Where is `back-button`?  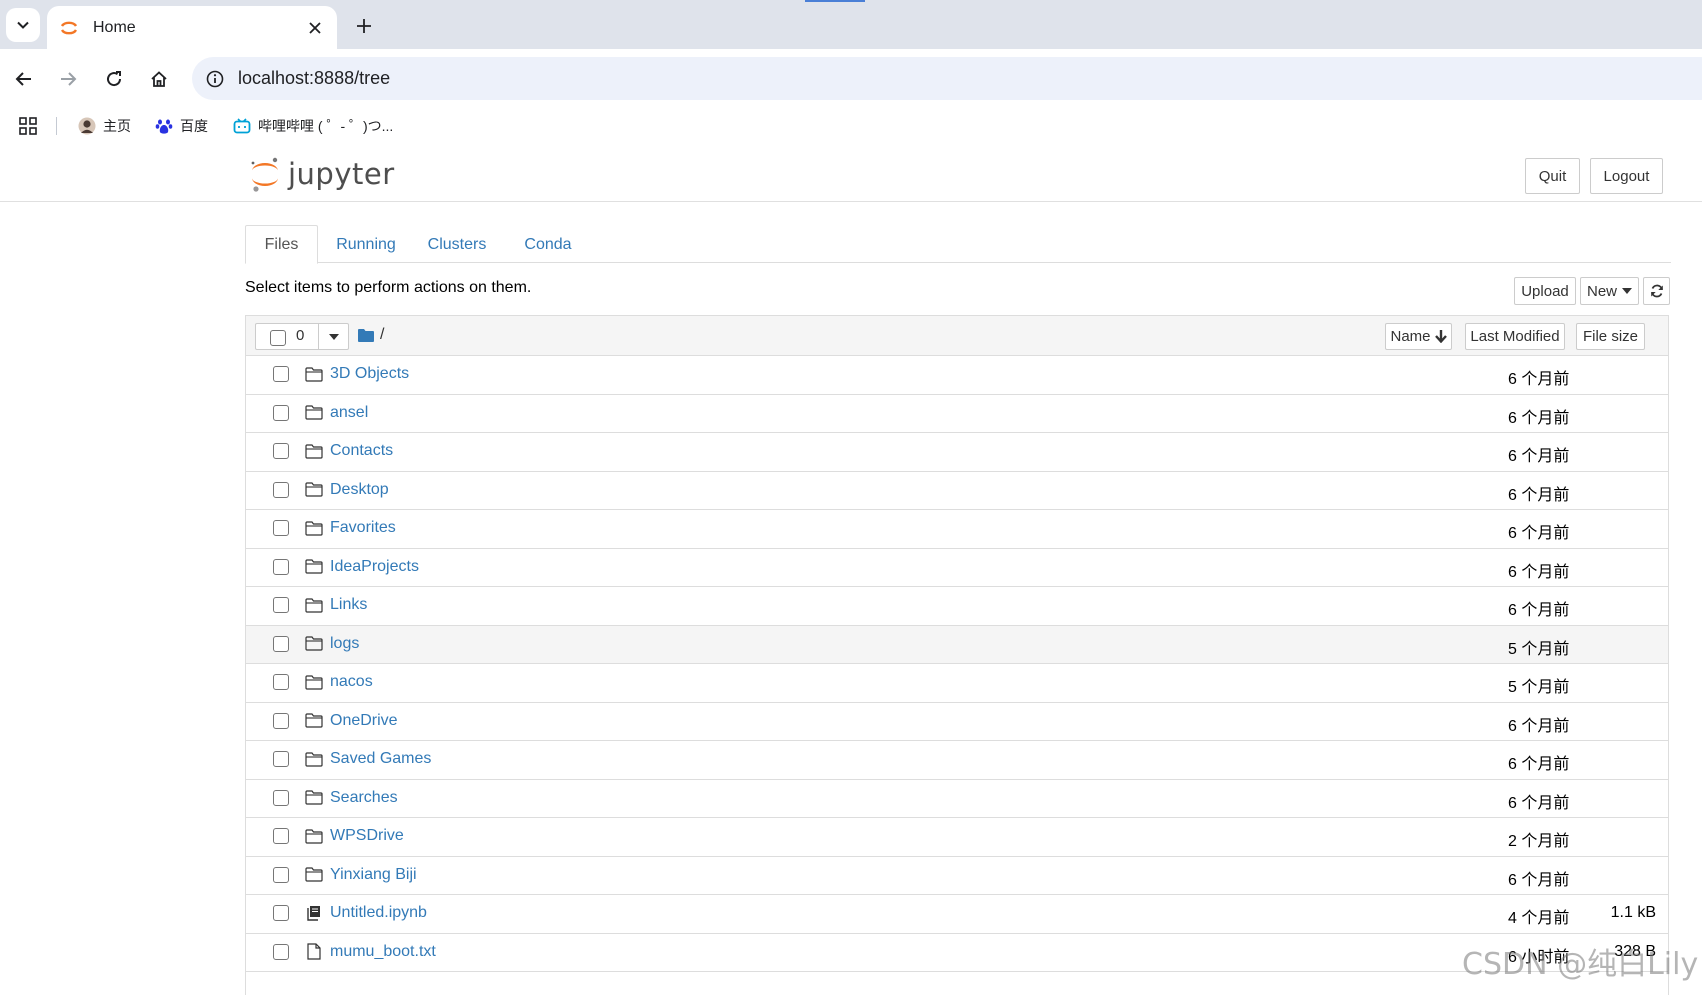
back-button is located at coordinates (24, 79).